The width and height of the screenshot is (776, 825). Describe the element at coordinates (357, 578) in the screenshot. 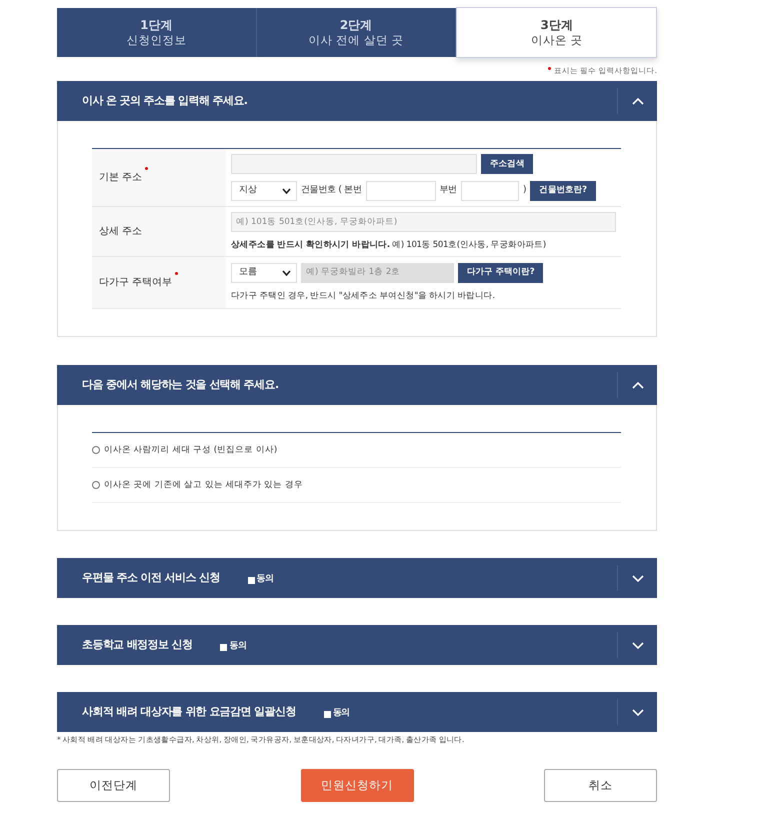

I see `section-header: 우편물 주소 이전 서비스 신청 동의` at that location.